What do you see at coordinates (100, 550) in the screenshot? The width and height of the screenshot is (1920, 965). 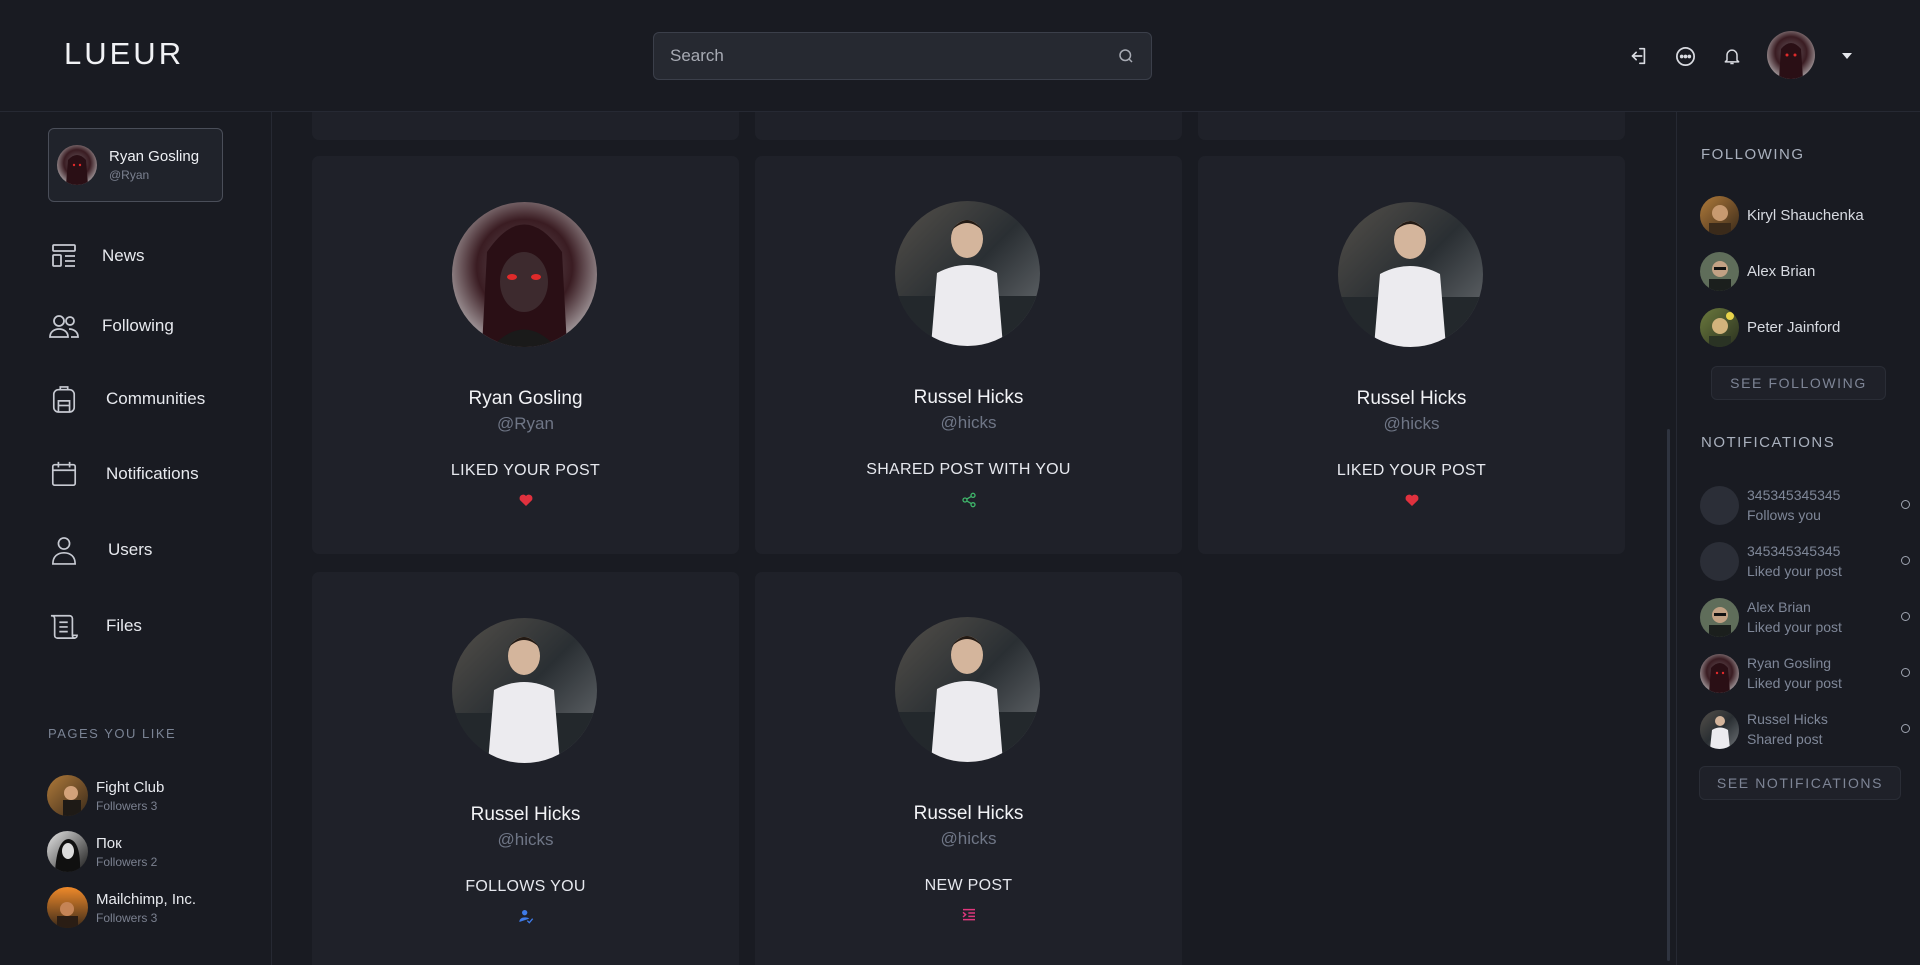 I see `nav-item-users: Users` at bounding box center [100, 550].